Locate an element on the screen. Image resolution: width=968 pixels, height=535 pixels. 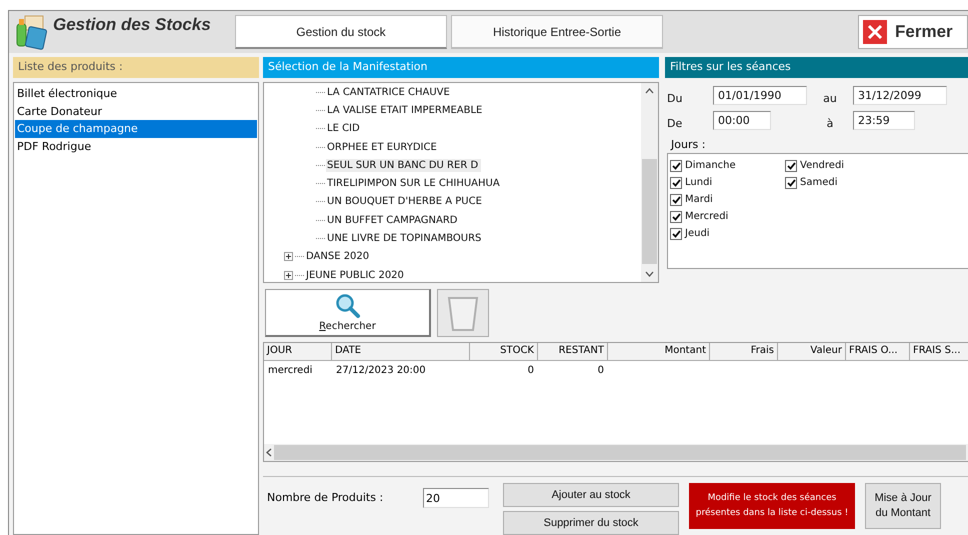
field-label: De is located at coordinates (675, 123).